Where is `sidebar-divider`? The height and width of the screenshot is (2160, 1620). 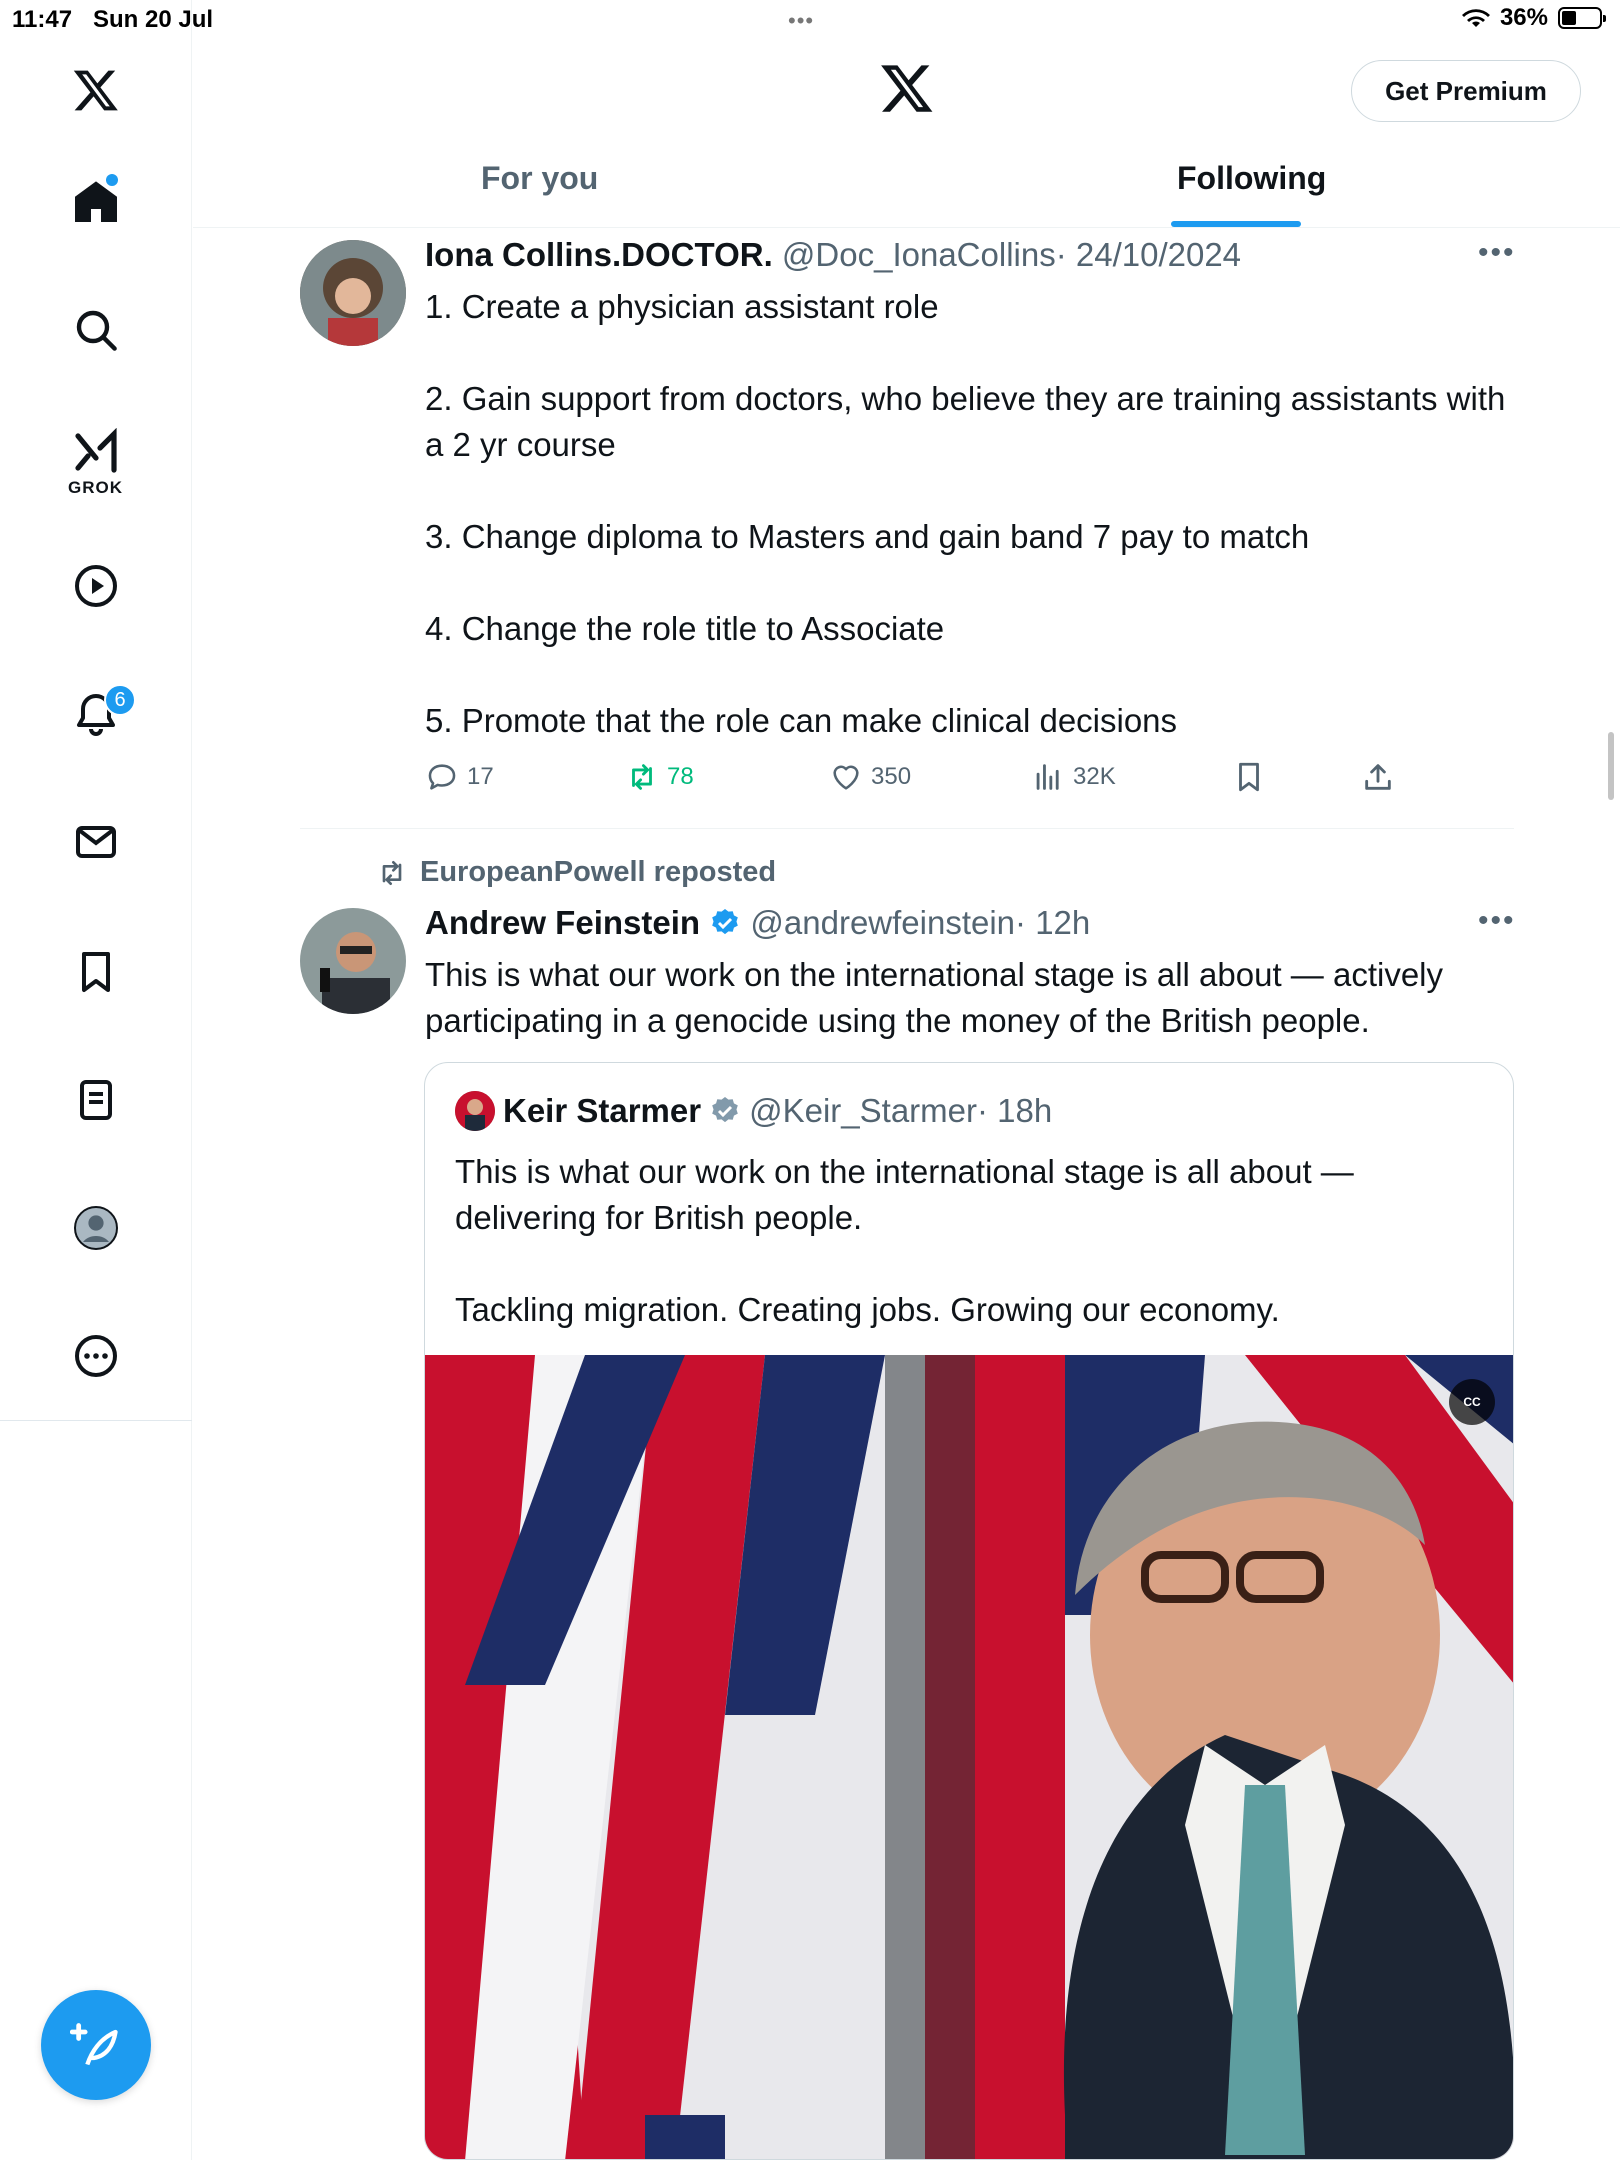
sidebar-divider is located at coordinates (96, 1420).